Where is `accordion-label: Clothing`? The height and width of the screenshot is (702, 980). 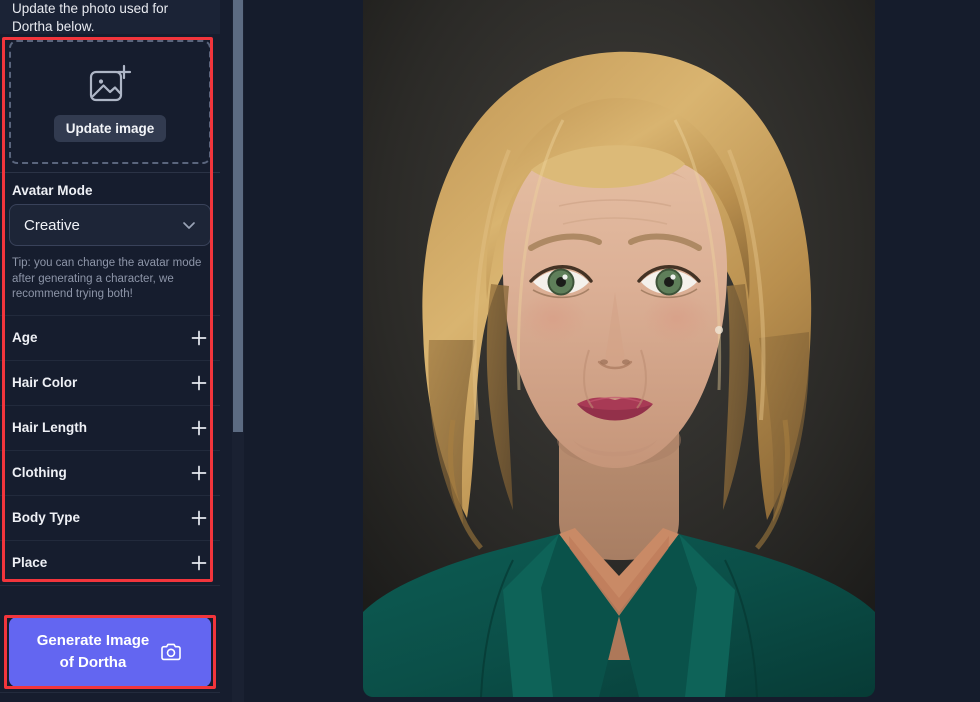
accordion-label: Clothing is located at coordinates (39, 472).